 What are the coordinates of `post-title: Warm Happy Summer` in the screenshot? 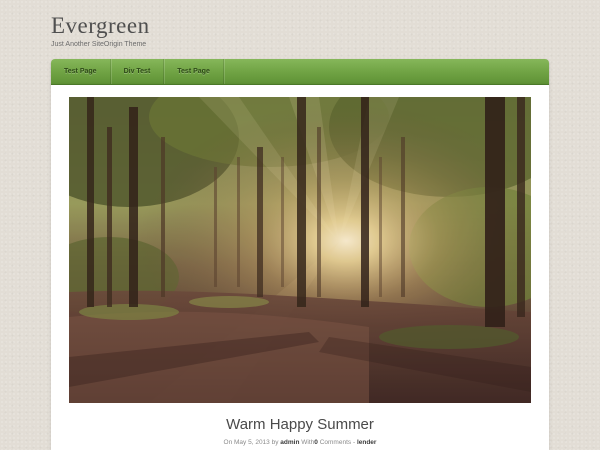 It's located at (300, 425).